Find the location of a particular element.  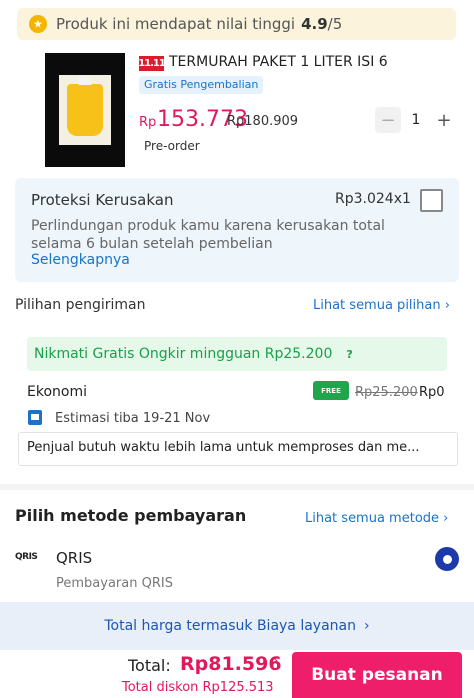

qty-minus-button: − is located at coordinates (388, 120).